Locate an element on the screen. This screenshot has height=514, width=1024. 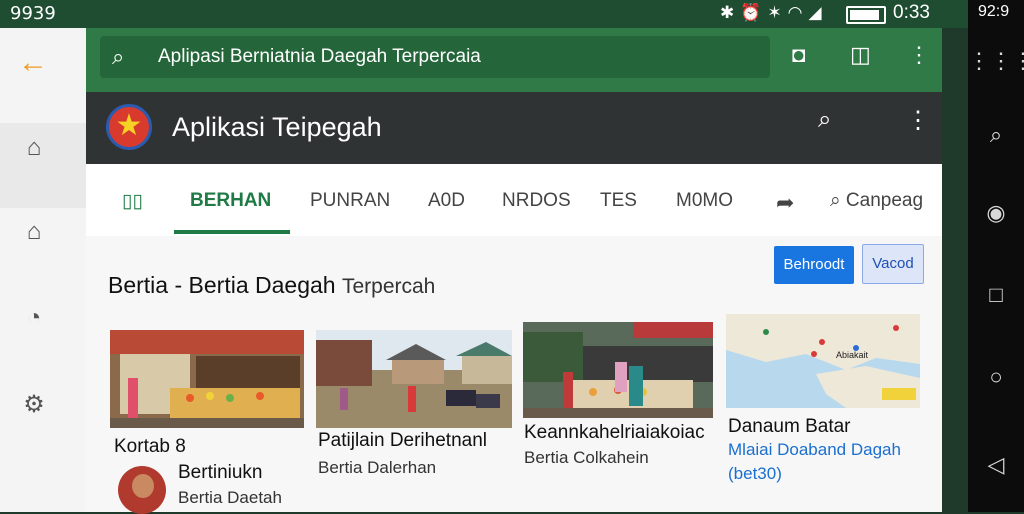
news-card-text-3: Bertia Colkahein is located at coordinates (586, 457).